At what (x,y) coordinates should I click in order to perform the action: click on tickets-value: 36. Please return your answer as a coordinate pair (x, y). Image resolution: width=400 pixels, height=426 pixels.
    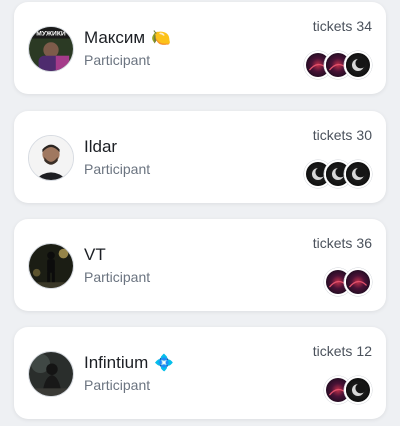
    Looking at the image, I should click on (364, 243).